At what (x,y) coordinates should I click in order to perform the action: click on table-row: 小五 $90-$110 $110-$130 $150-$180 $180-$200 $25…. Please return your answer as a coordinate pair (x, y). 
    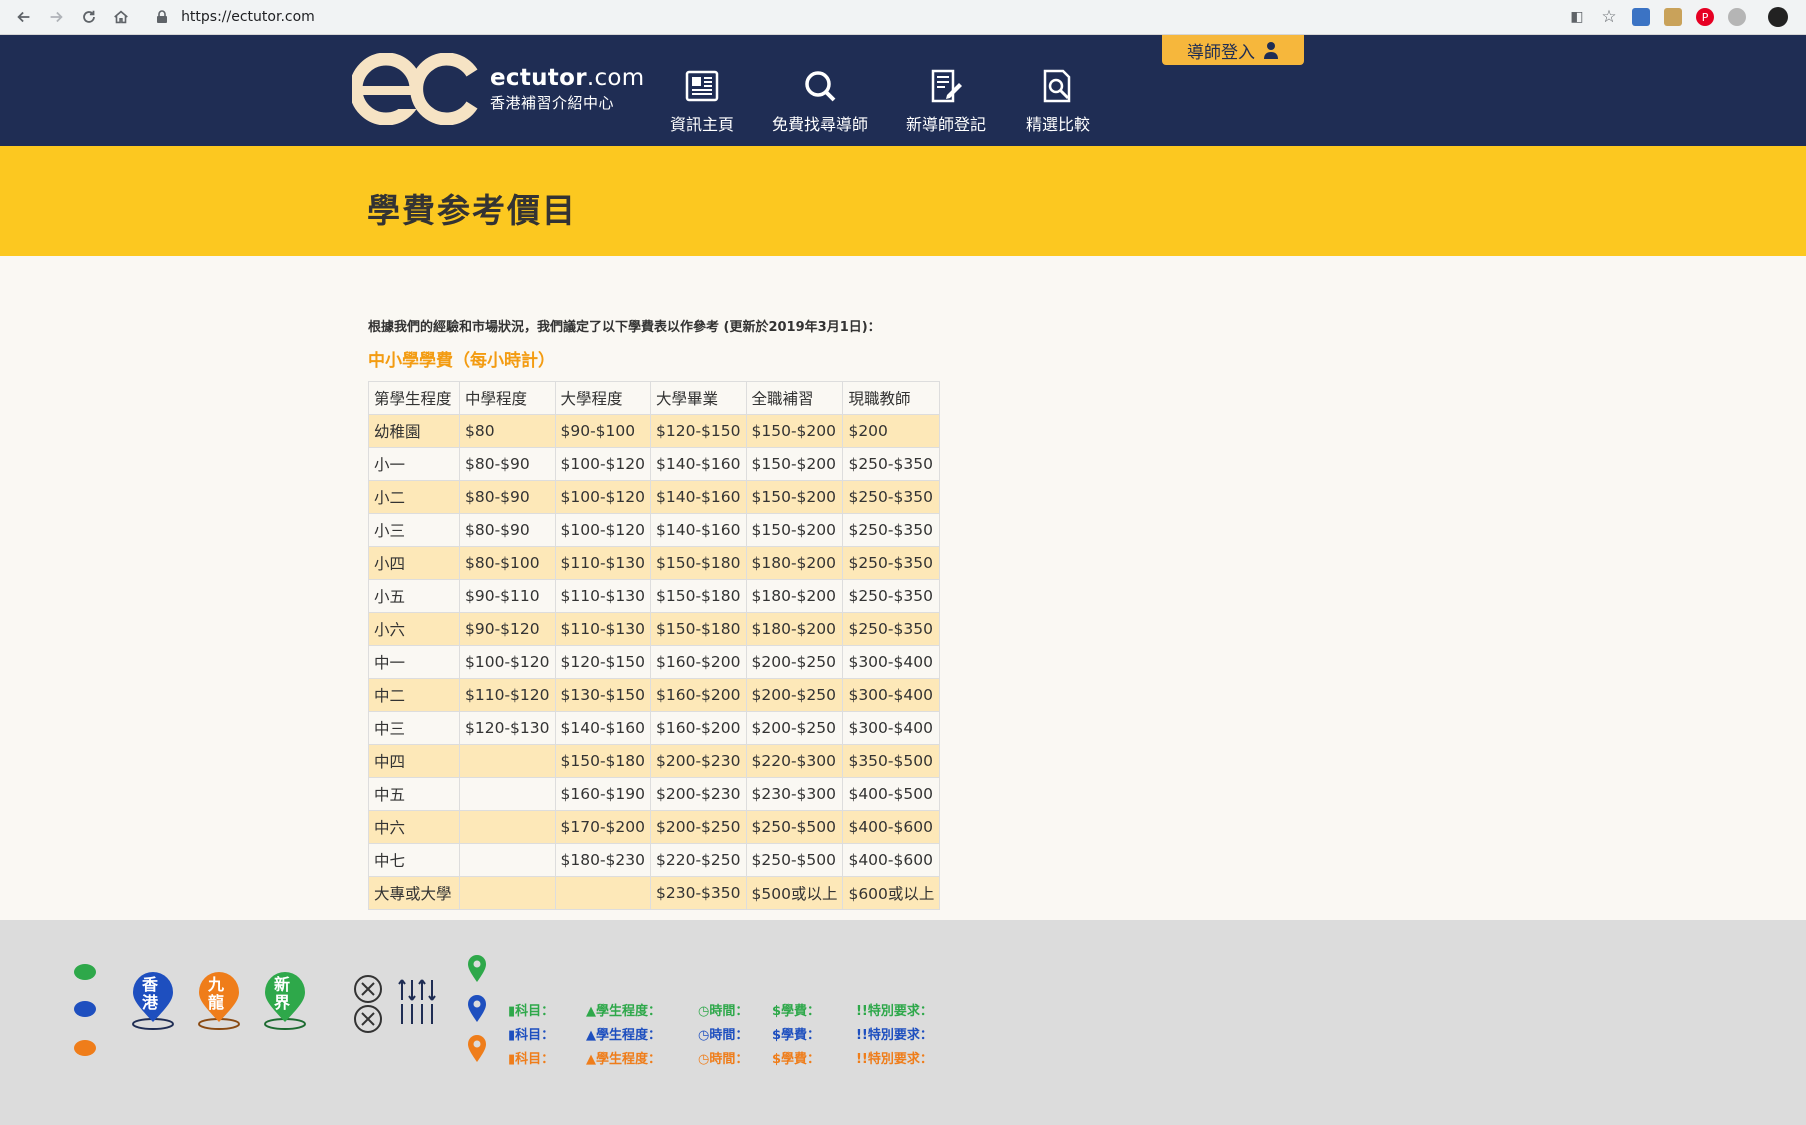
    Looking at the image, I should click on (654, 596).